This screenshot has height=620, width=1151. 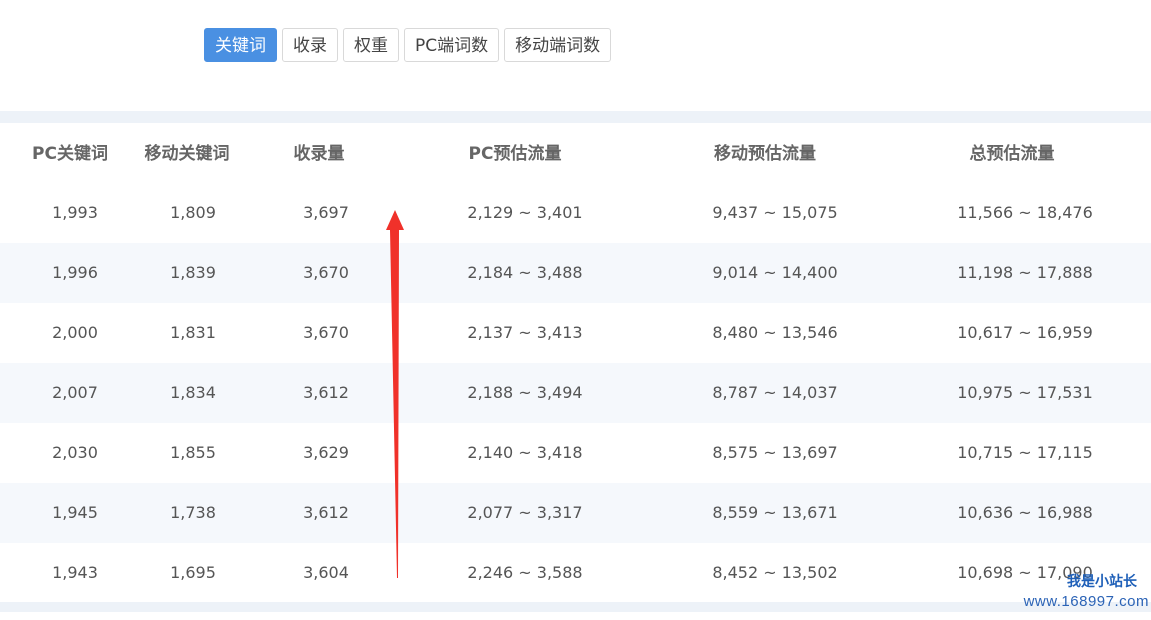 What do you see at coordinates (193, 572) in the screenshot?
I see `cell-mobile-keywords: 1,695` at bounding box center [193, 572].